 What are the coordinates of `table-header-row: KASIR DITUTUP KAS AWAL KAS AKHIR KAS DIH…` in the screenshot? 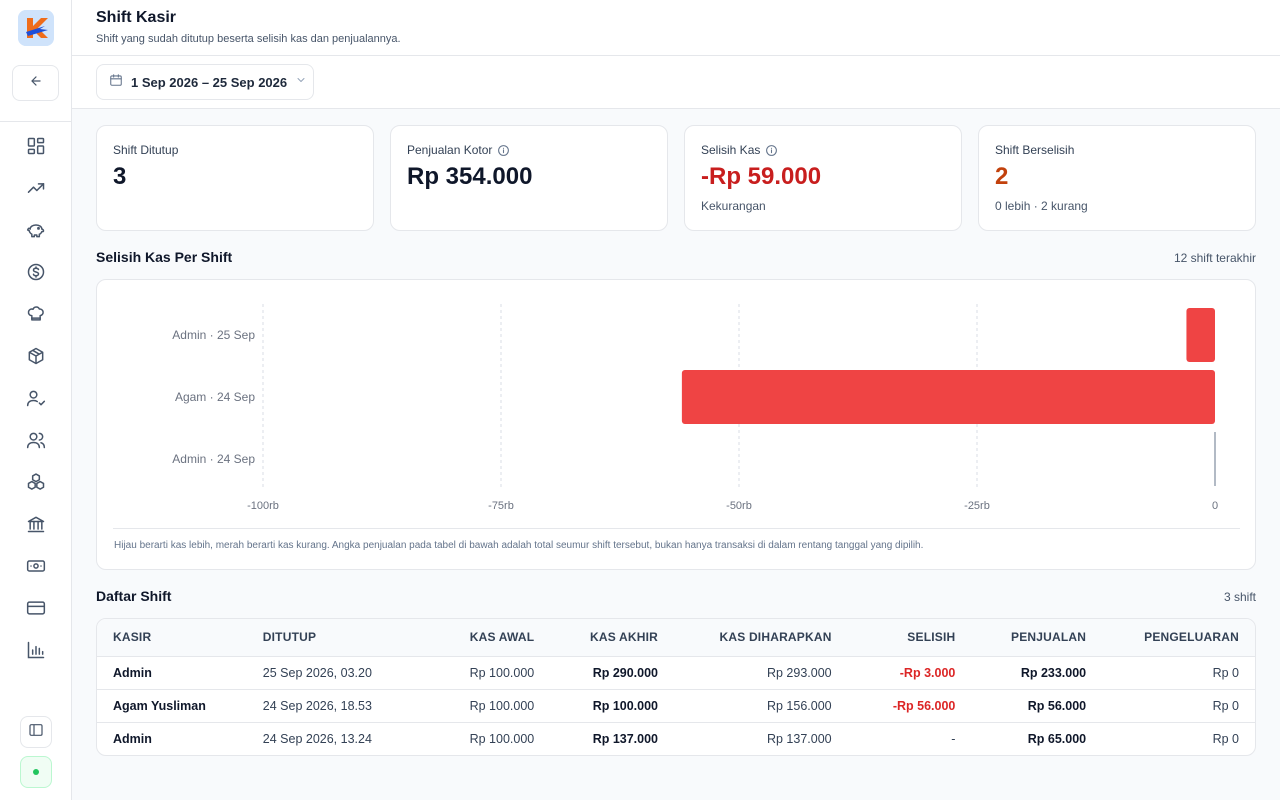 It's located at (676, 638).